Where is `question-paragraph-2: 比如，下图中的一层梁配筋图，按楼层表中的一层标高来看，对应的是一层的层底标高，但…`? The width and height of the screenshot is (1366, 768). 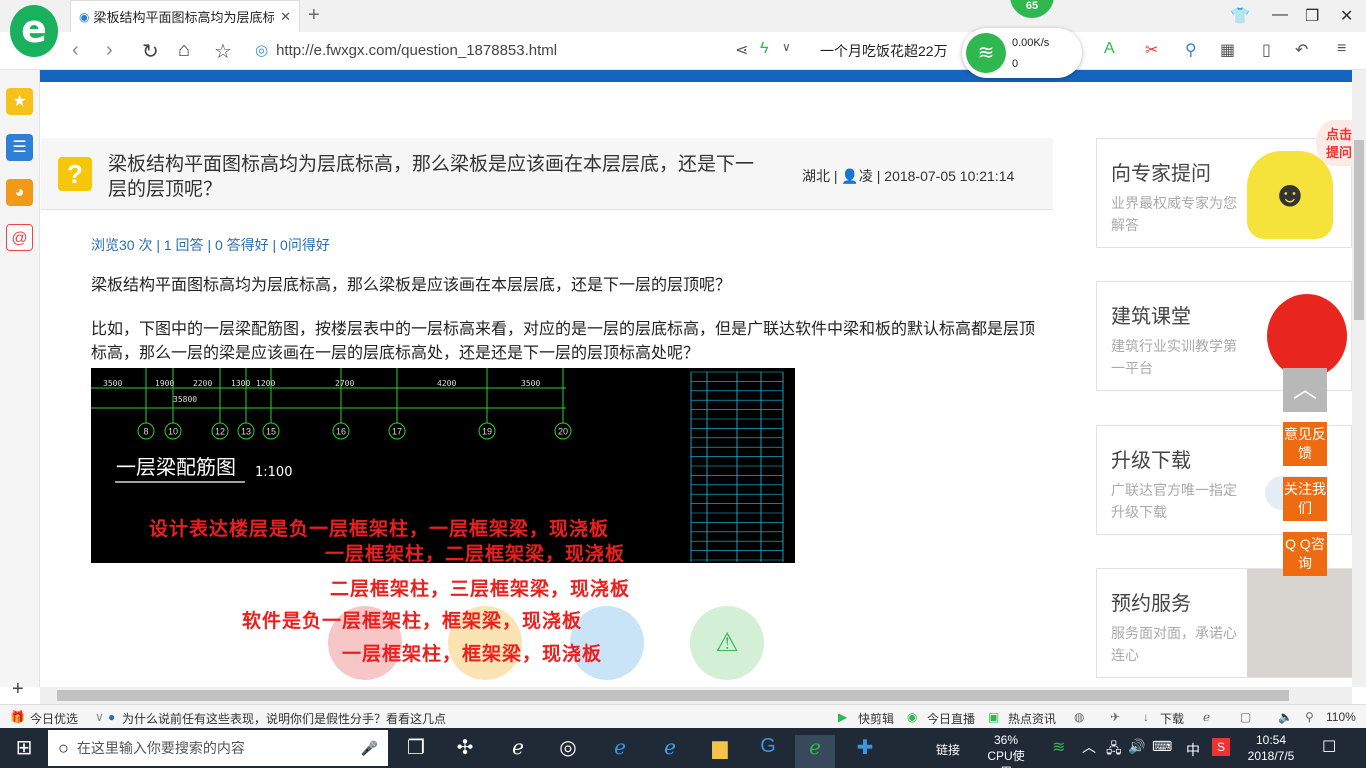 question-paragraph-2: 比如，下图中的一层梁配筋图，按楼层表中的一层标高来看，对应的是一层的层底标高，但… is located at coordinates (563, 341).